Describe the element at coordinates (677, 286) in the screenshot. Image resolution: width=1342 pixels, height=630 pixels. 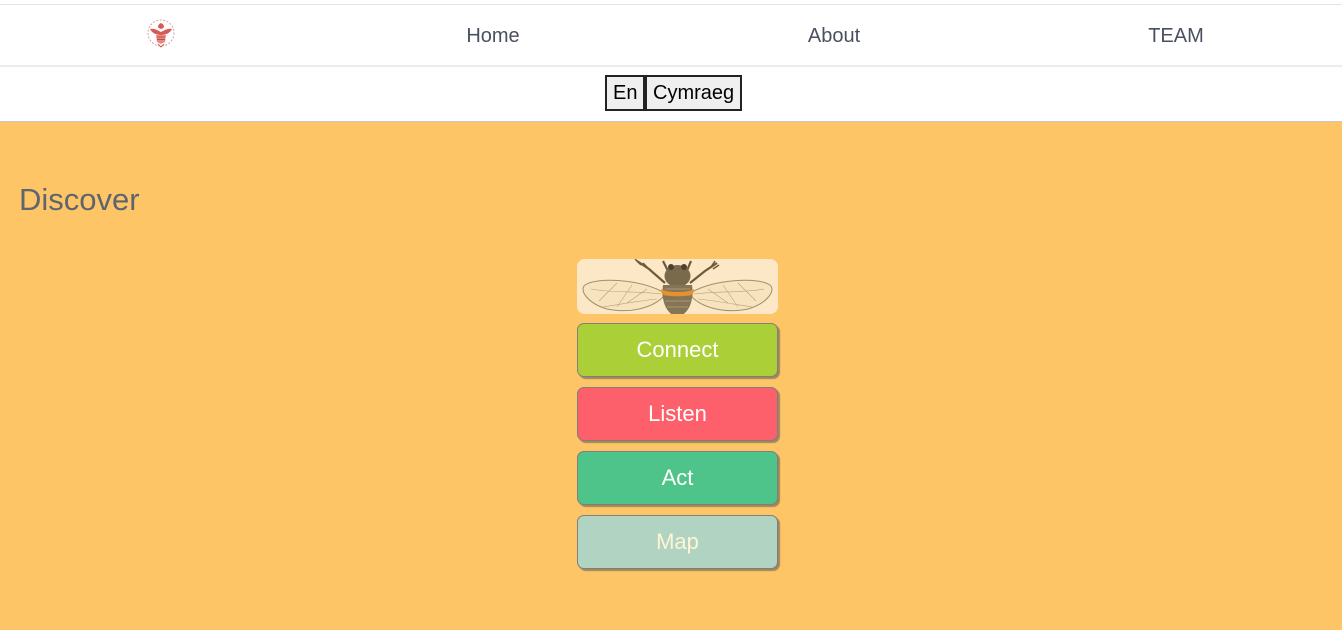
I see `bumblebee-image` at that location.